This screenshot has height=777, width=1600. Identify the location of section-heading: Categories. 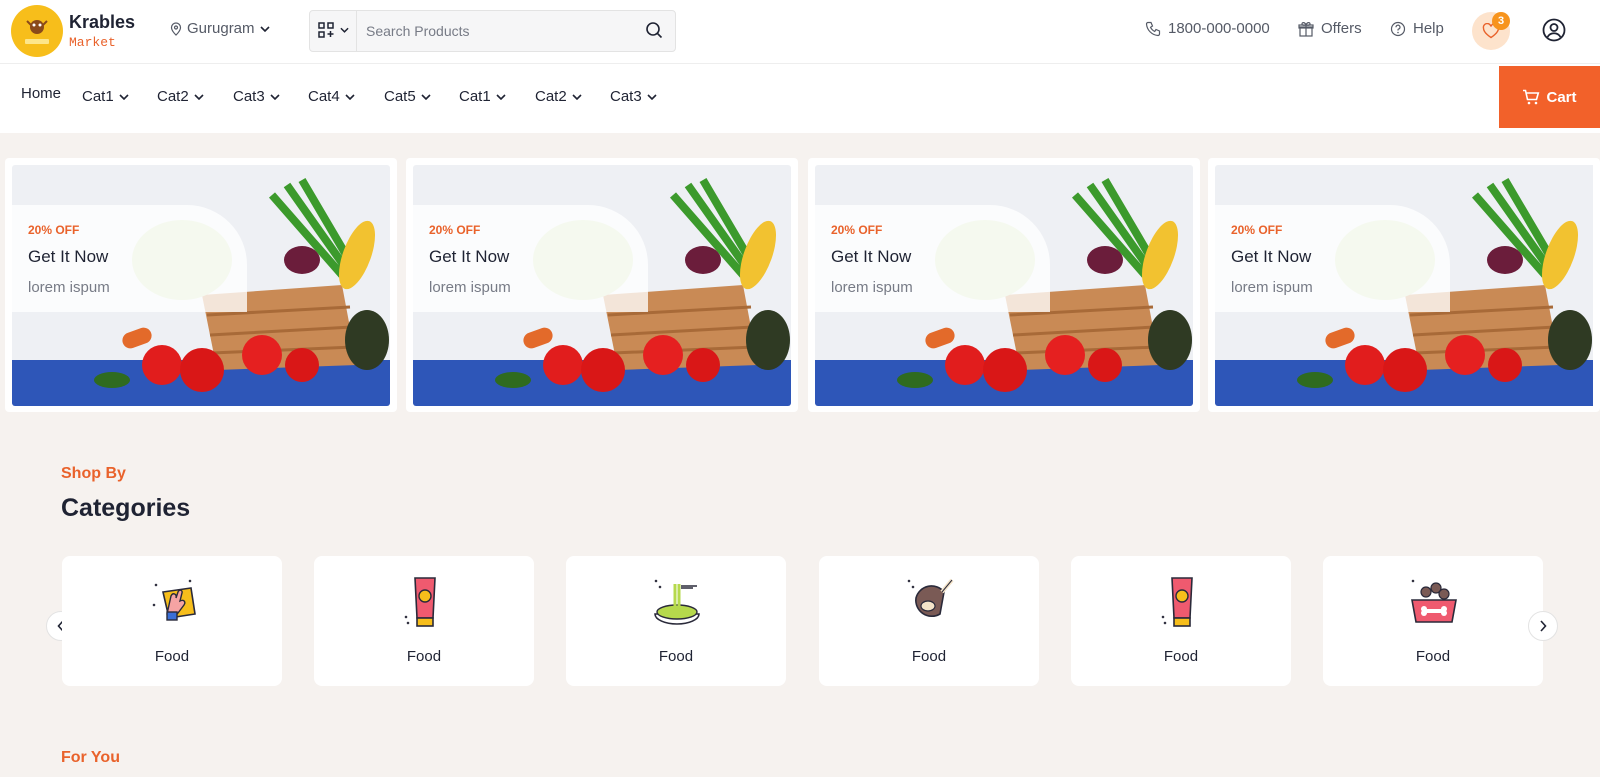
(126, 508).